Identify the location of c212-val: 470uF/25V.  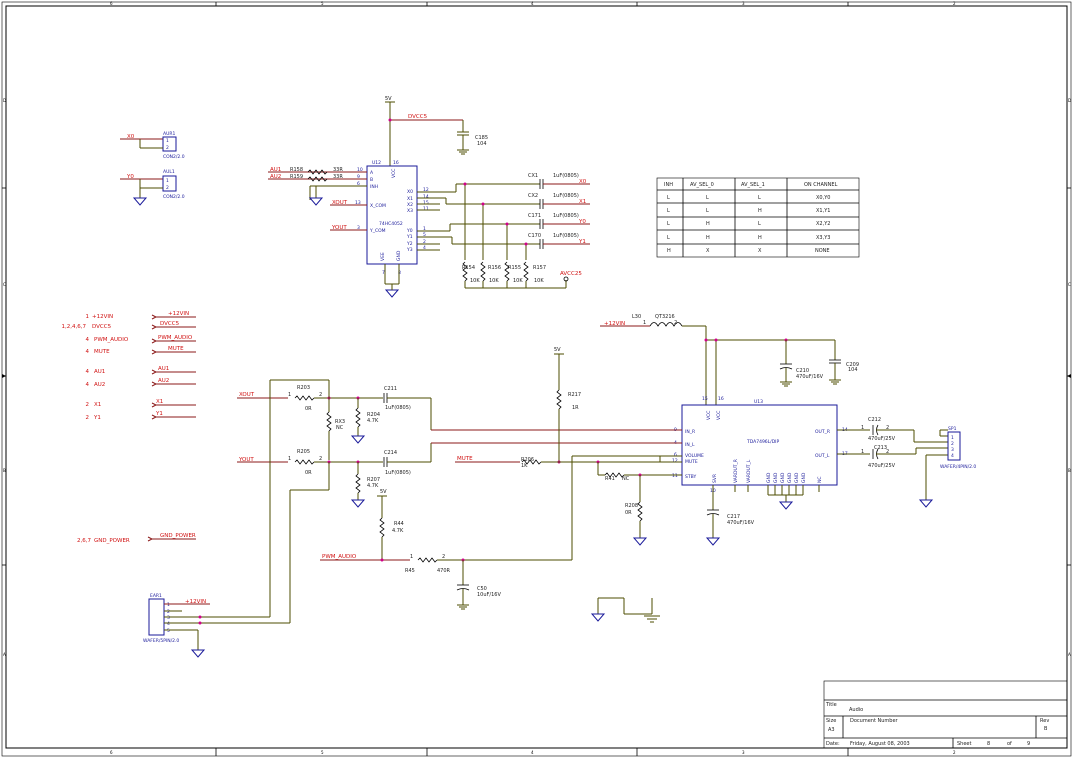
(882, 439).